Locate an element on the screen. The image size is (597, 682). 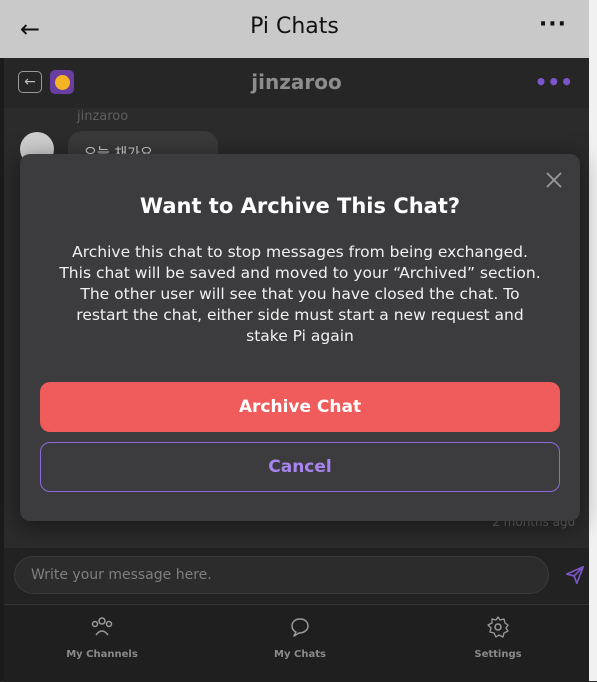
ellipsis-icon: ··· is located at coordinates (553, 24).